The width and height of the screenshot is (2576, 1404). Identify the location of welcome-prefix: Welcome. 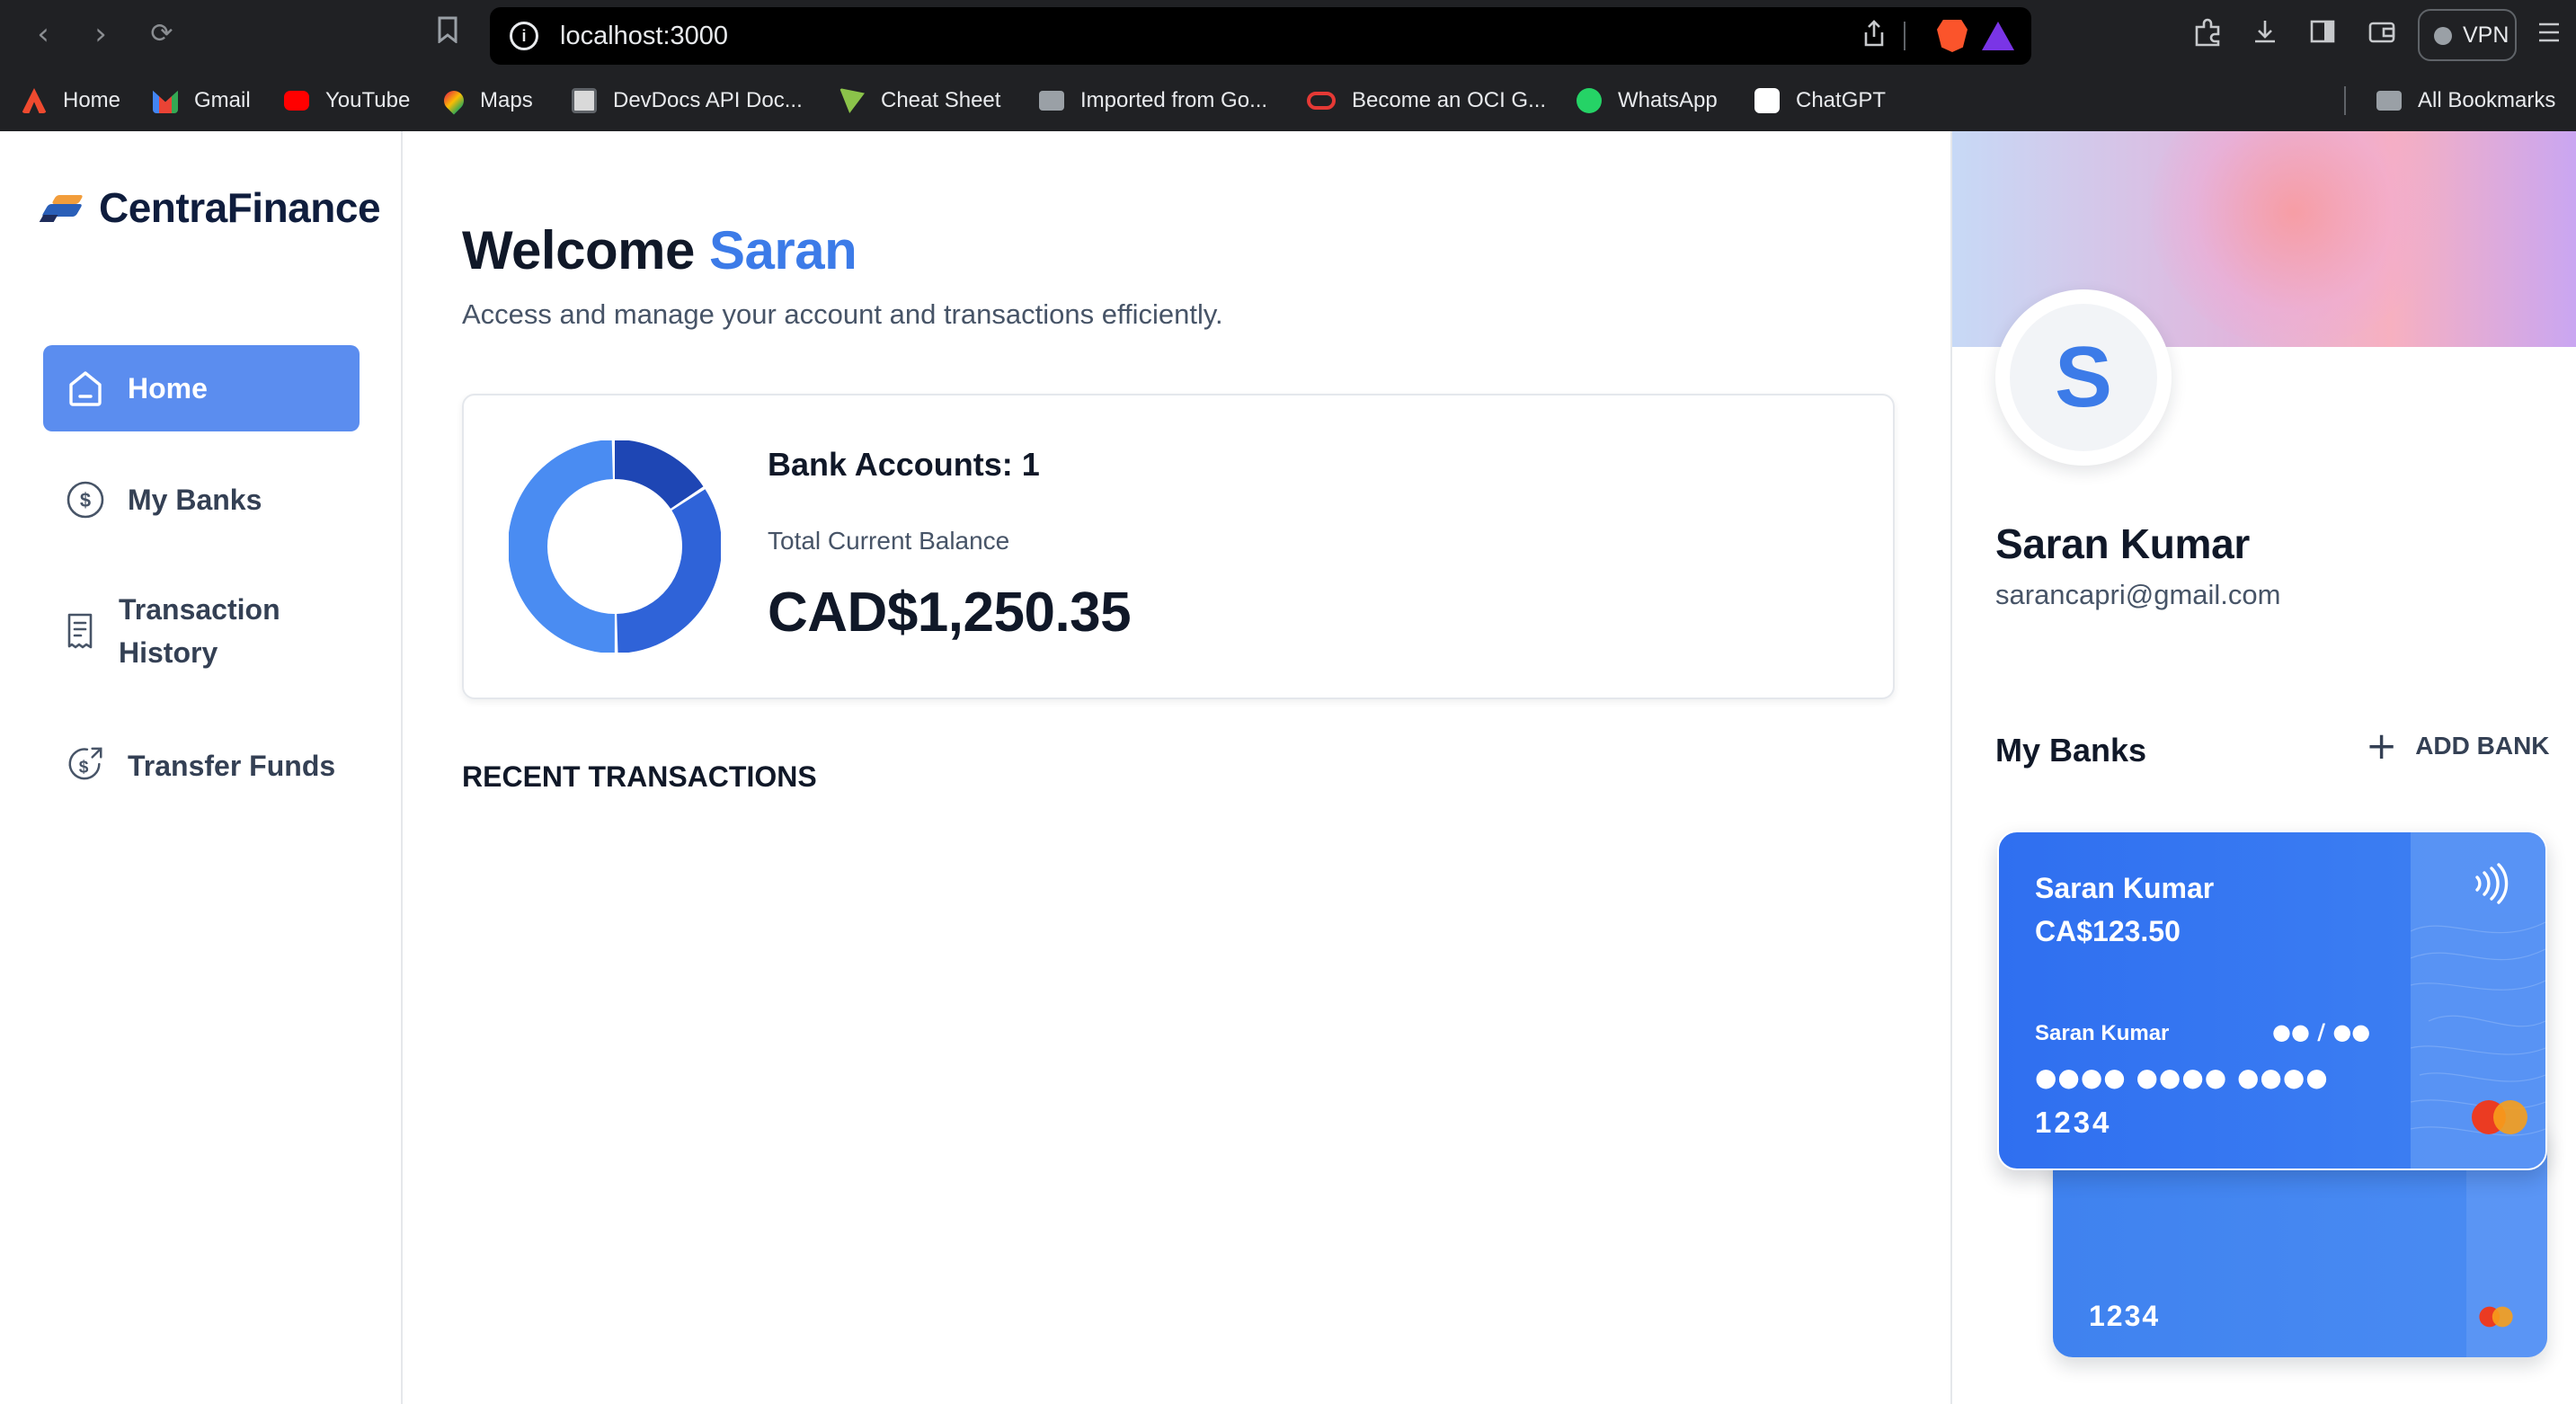
(578, 250).